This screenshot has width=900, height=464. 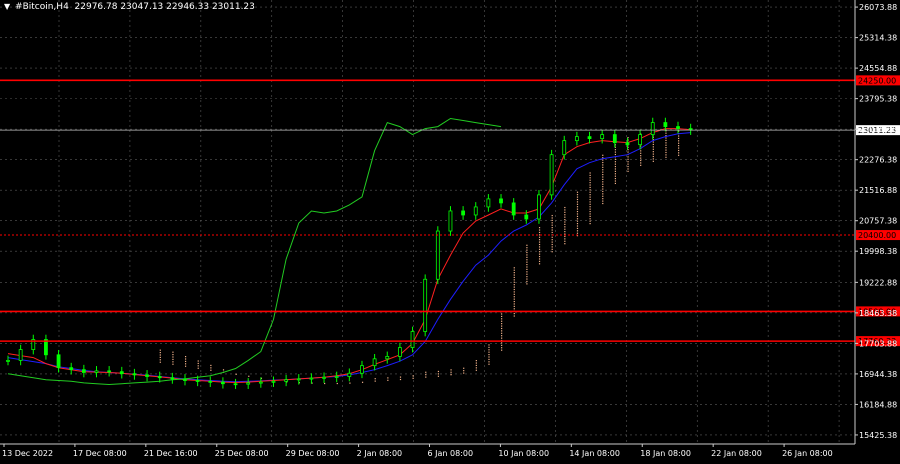 What do you see at coordinates (878, 7) in the screenshot?
I see `price-tick-label: 26073.88` at bounding box center [878, 7].